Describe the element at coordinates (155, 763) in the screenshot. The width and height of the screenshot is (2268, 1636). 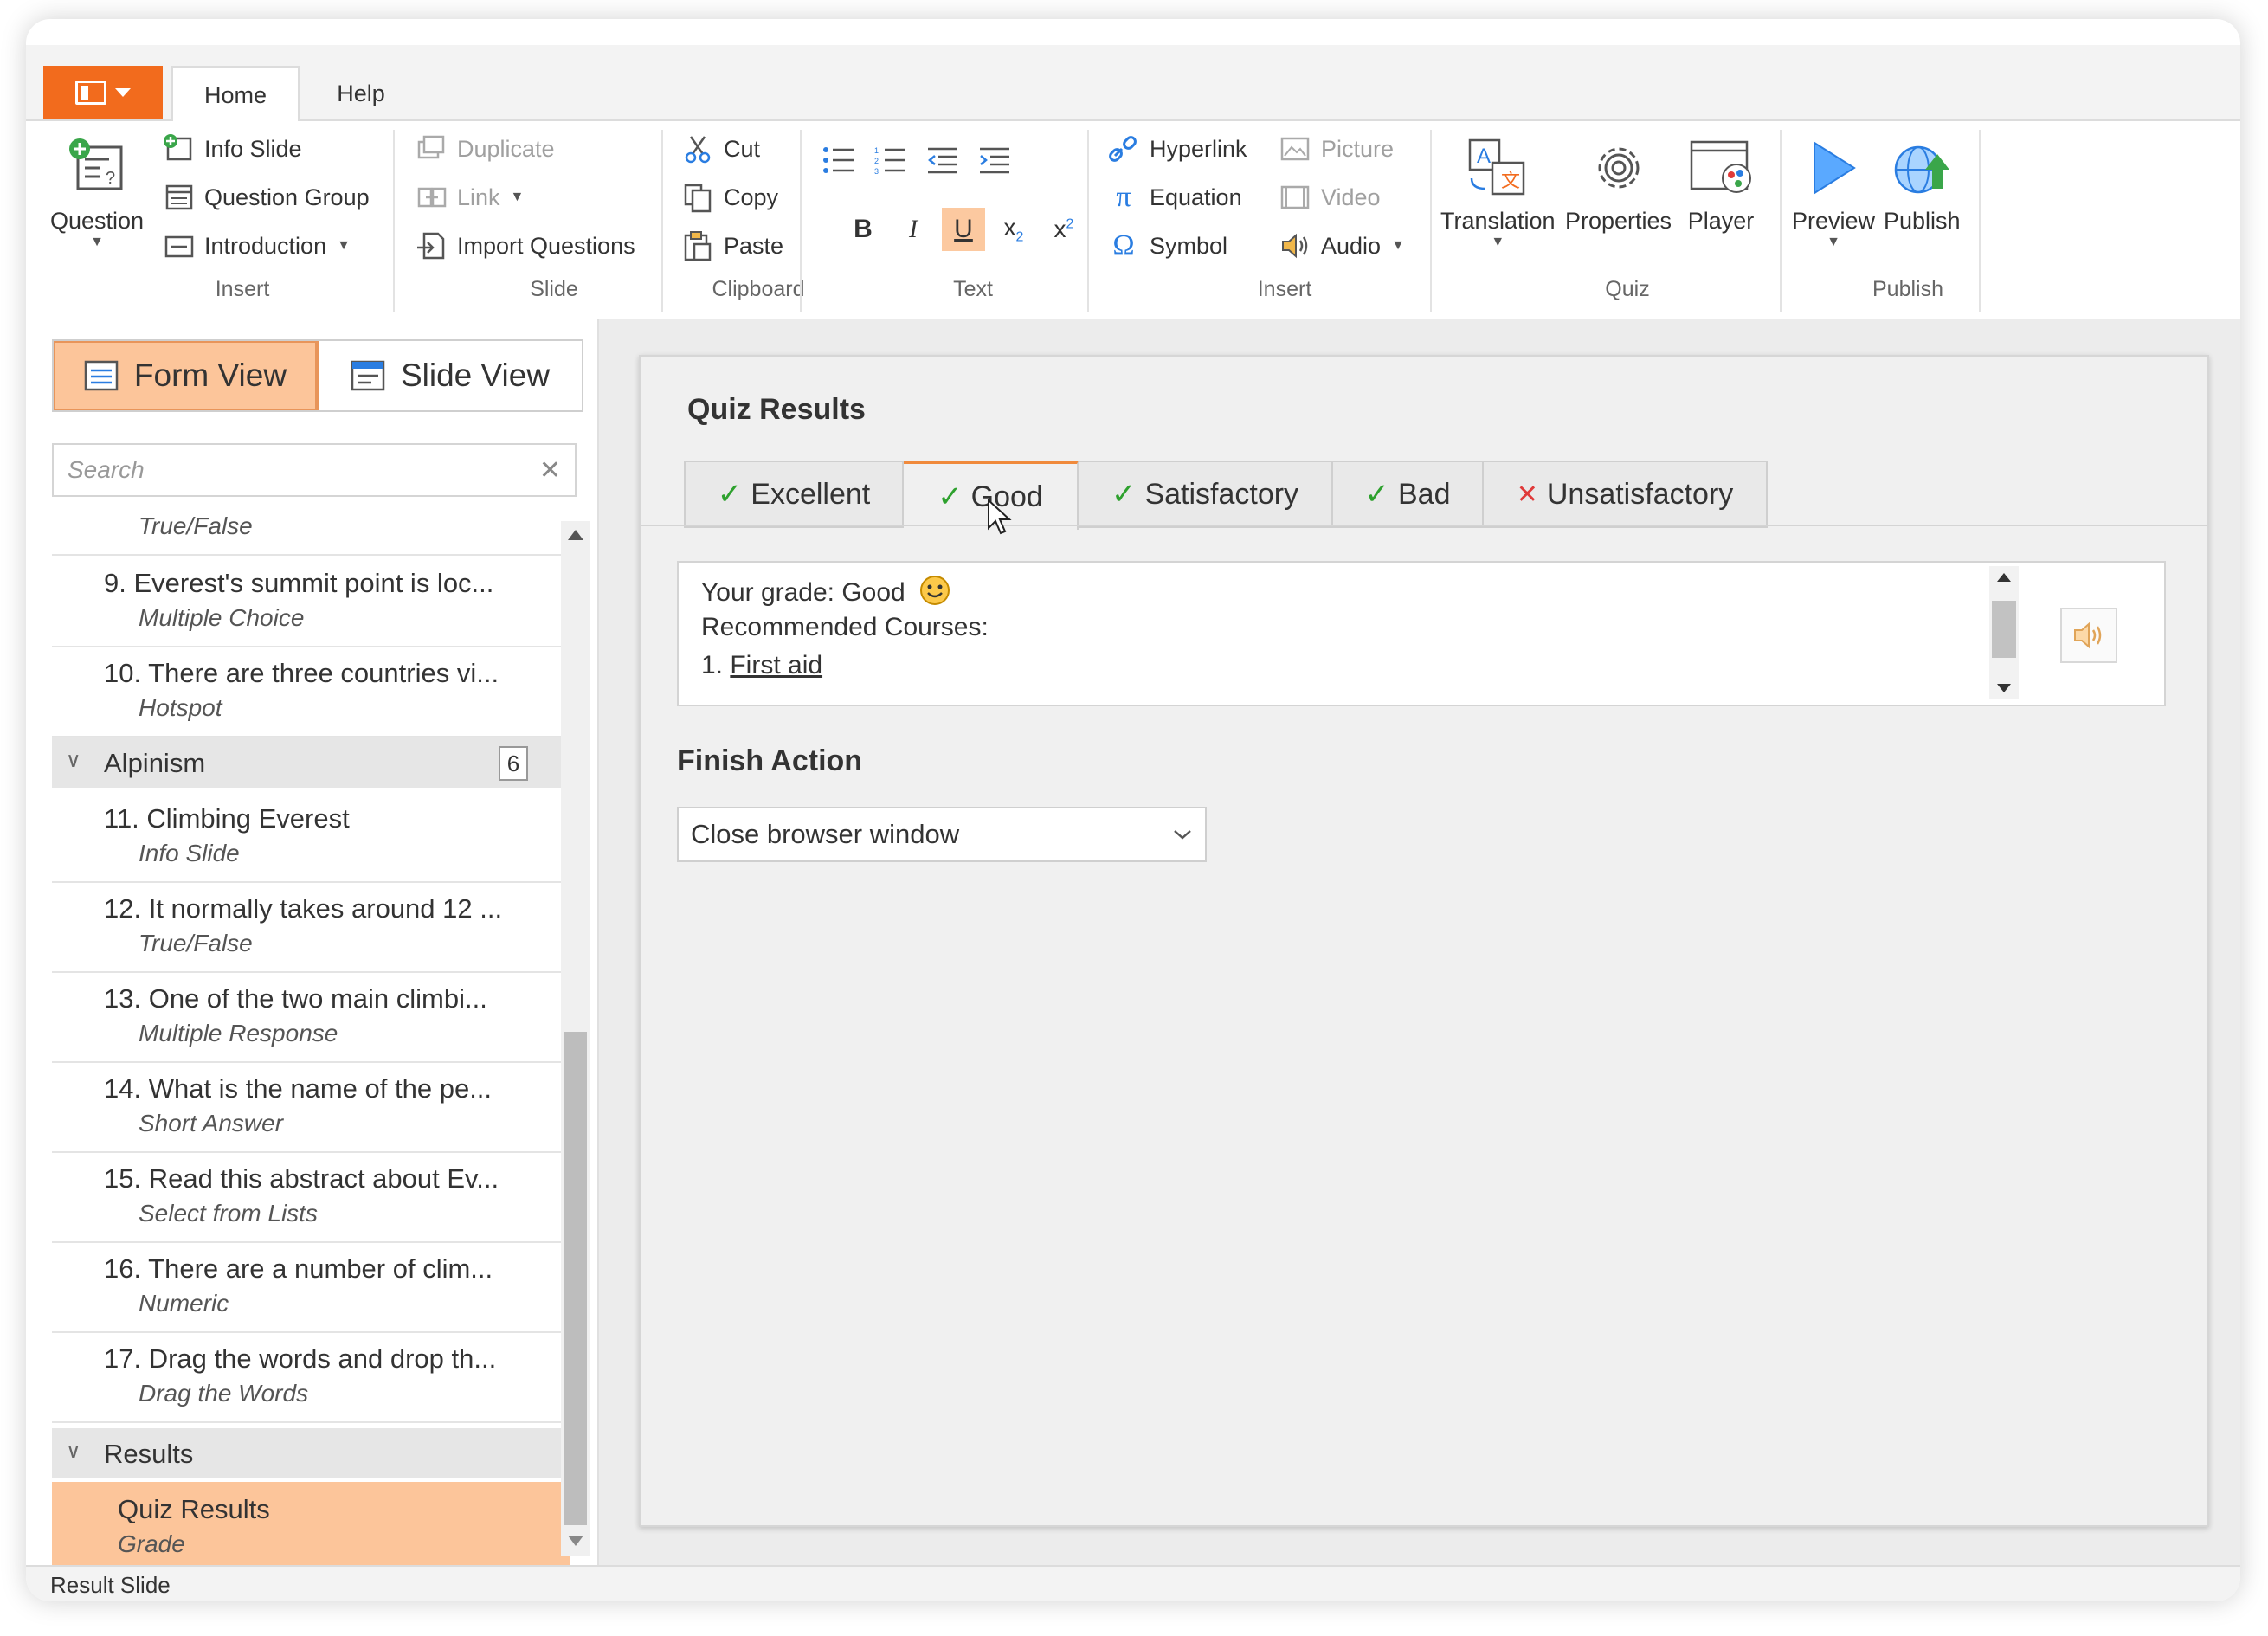
I see `tree-group-name: Alpinism` at that location.